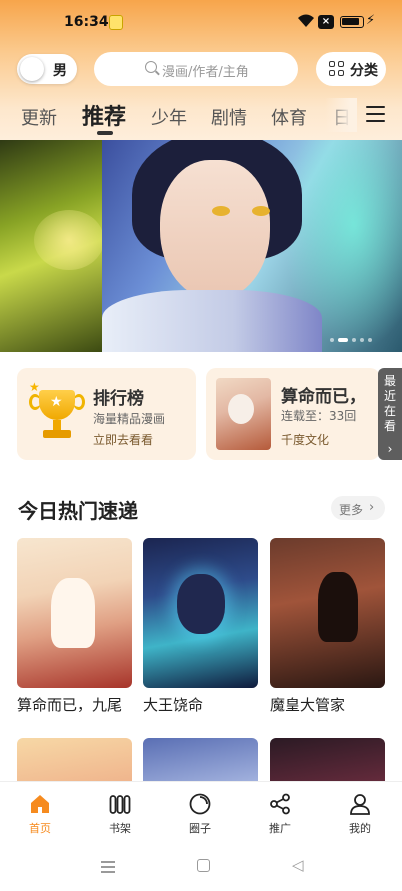 The image size is (402, 891). I want to click on battery-icon, so click(352, 22).